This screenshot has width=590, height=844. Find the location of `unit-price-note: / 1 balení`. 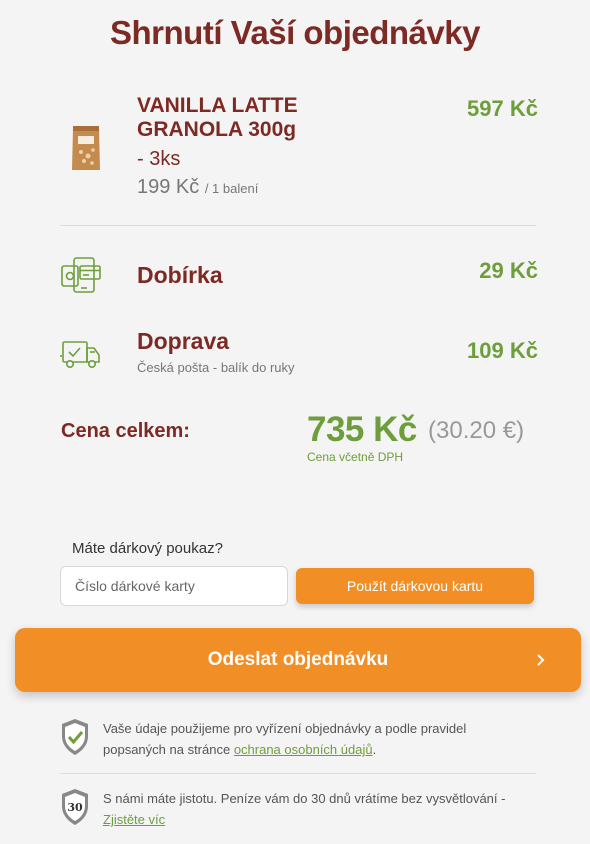

unit-price-note: / 1 balení is located at coordinates (231, 188).